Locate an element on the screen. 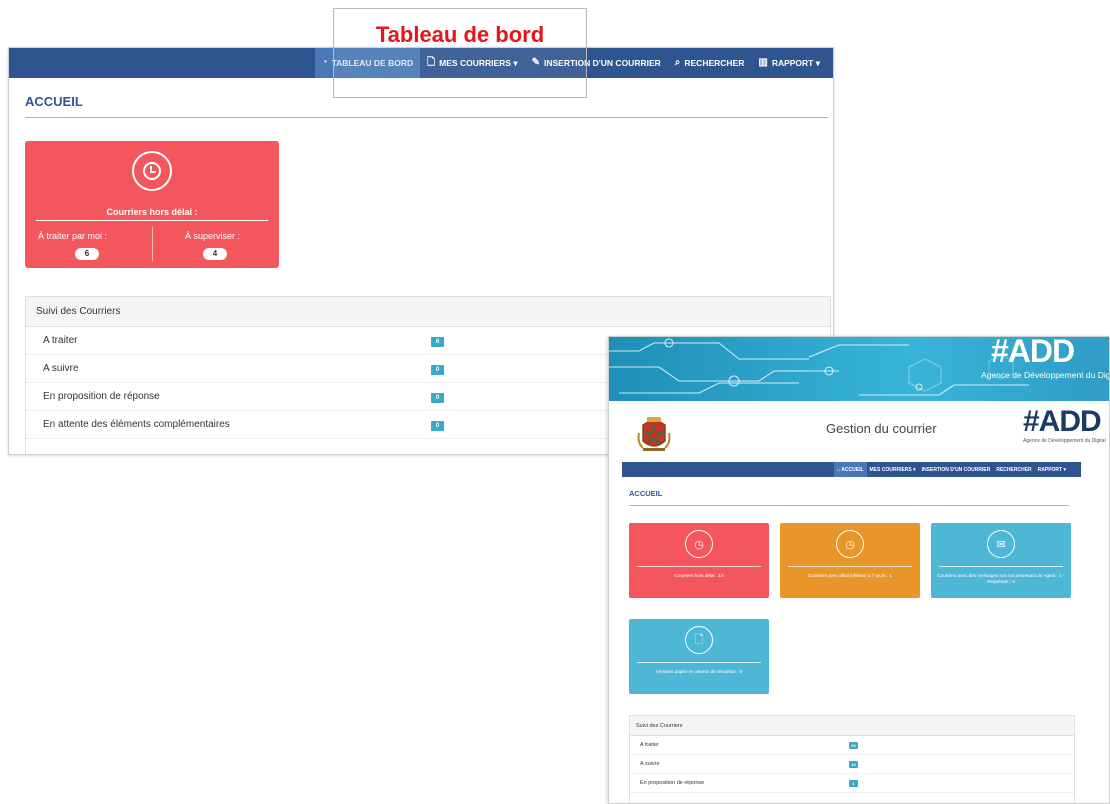  callout-label: Tableau de bord is located at coordinates (460, 34).